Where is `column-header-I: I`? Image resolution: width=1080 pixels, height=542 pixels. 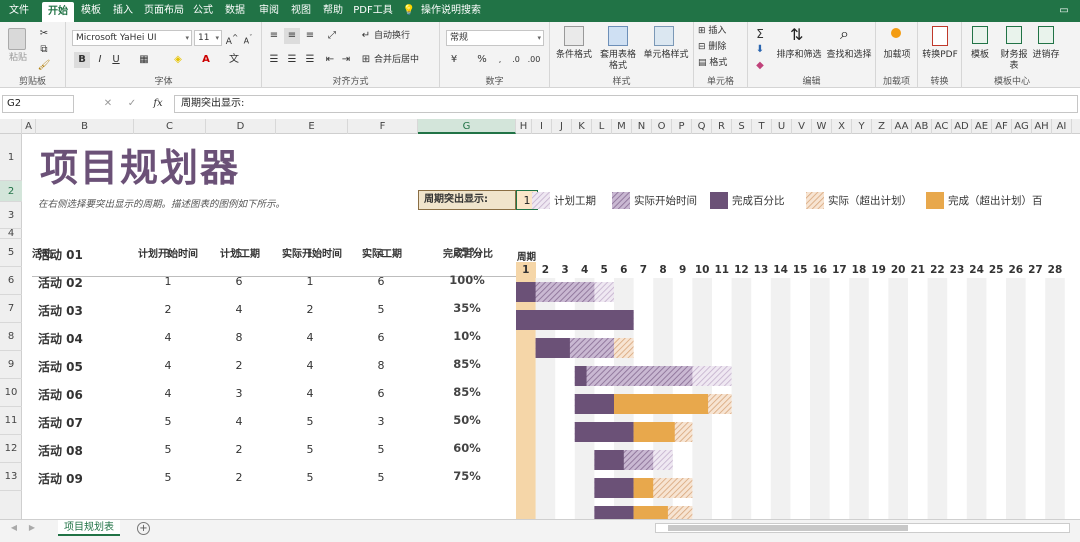
column-header-I: I is located at coordinates (542, 126).